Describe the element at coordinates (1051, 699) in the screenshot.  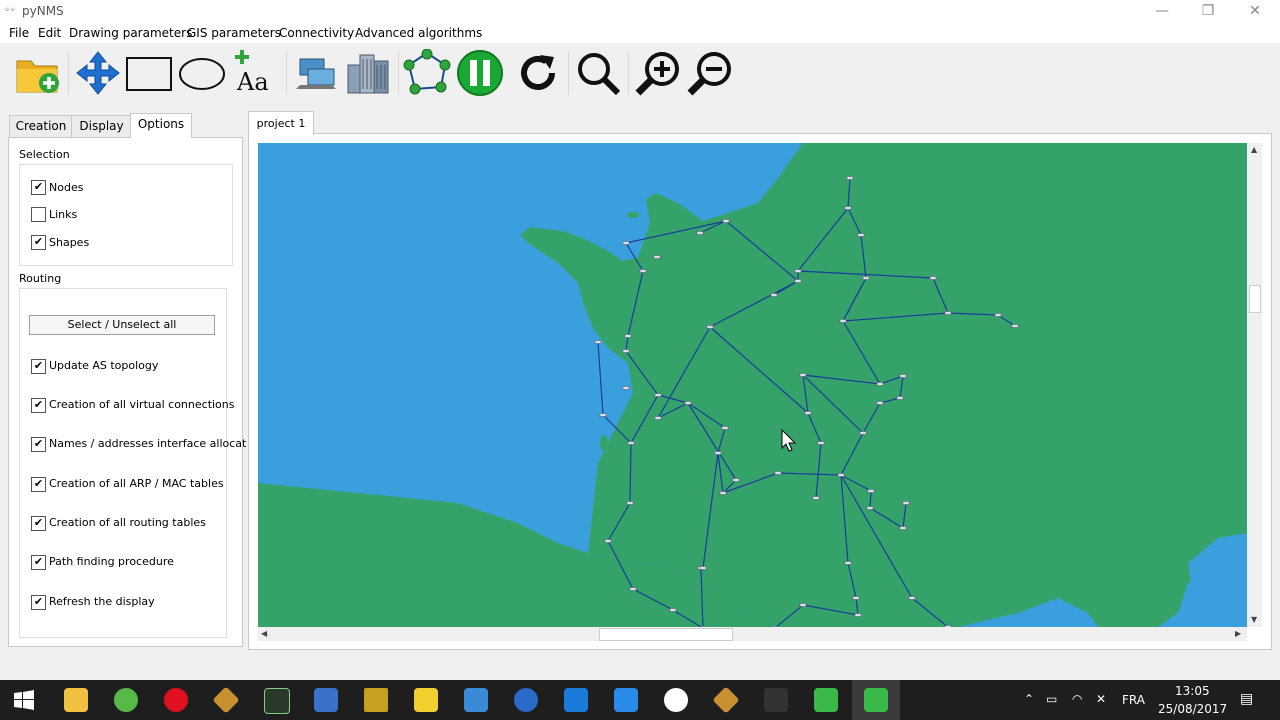
I see `battery-icon: ▭` at that location.